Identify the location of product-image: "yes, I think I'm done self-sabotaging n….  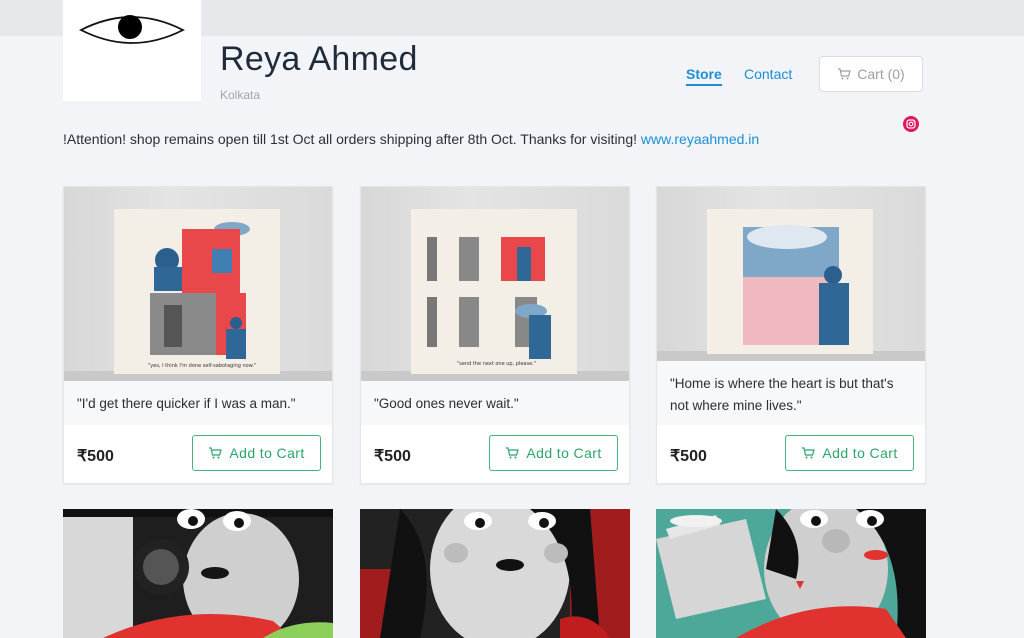
(198, 284).